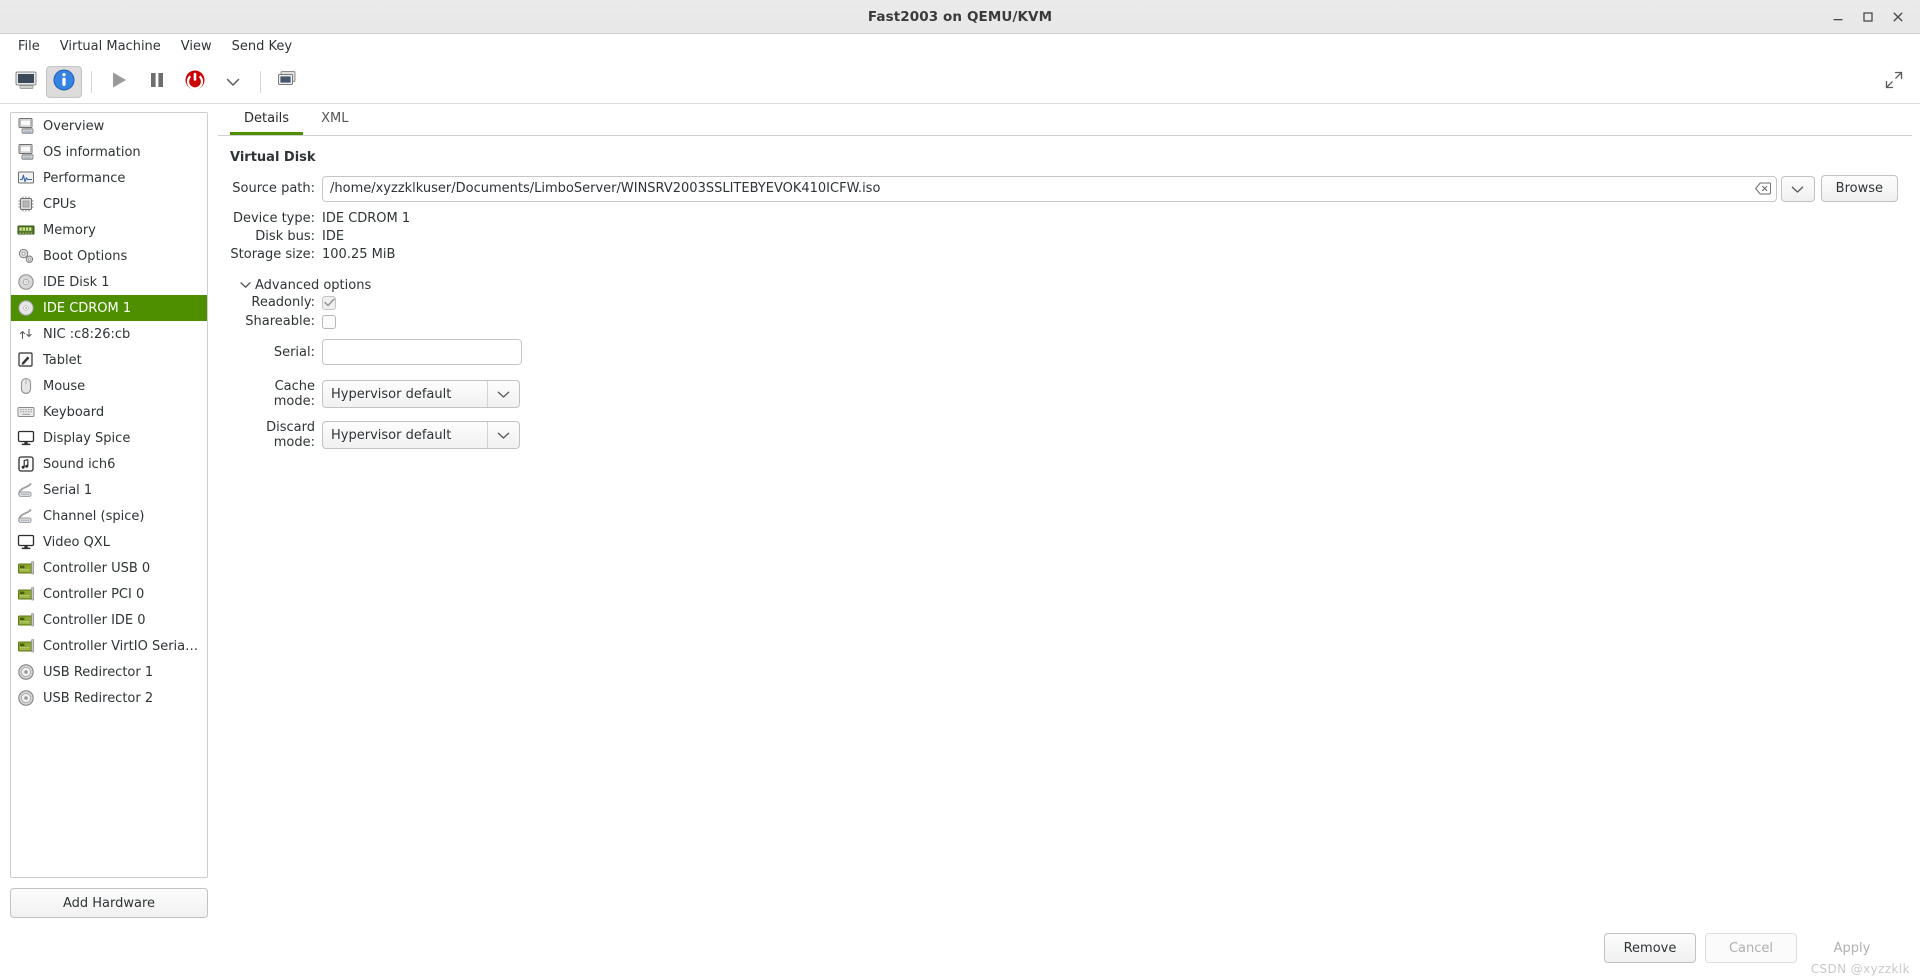 The height and width of the screenshot is (978, 1920). I want to click on info-icon, so click(64, 82).